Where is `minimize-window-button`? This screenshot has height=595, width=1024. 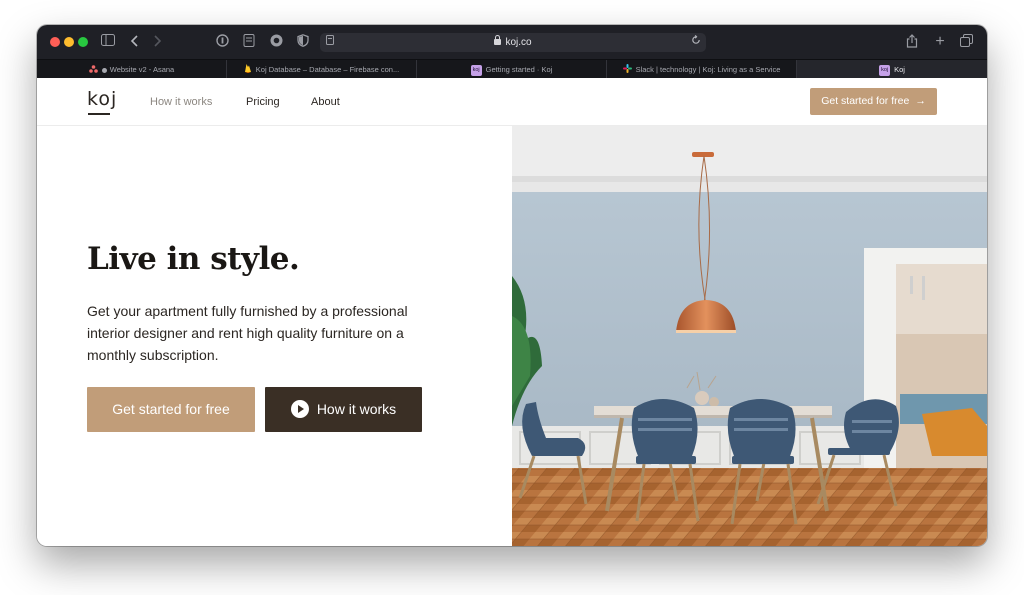
minimize-window-button is located at coordinates (69, 42).